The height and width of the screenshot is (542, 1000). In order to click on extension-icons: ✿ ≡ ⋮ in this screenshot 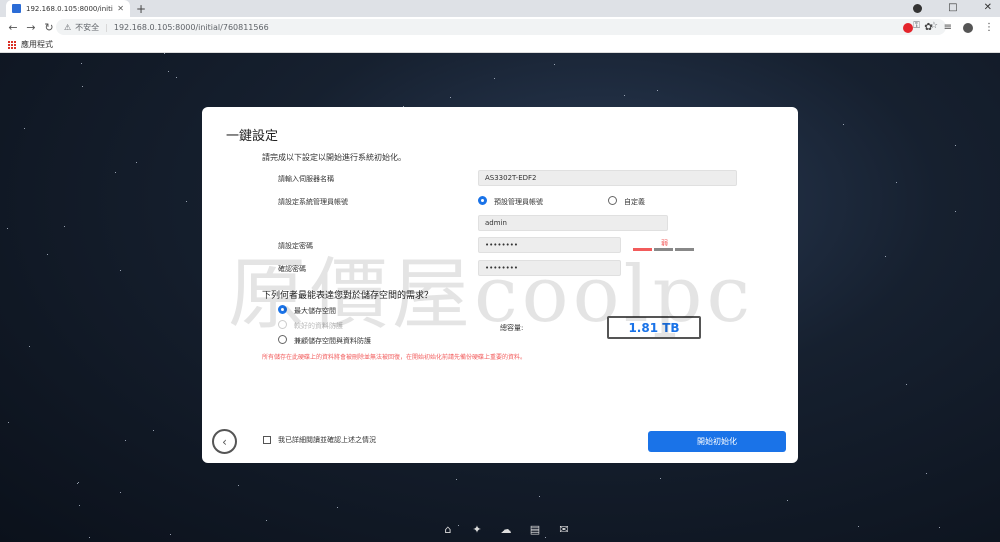, I will do `click(948, 27)`.